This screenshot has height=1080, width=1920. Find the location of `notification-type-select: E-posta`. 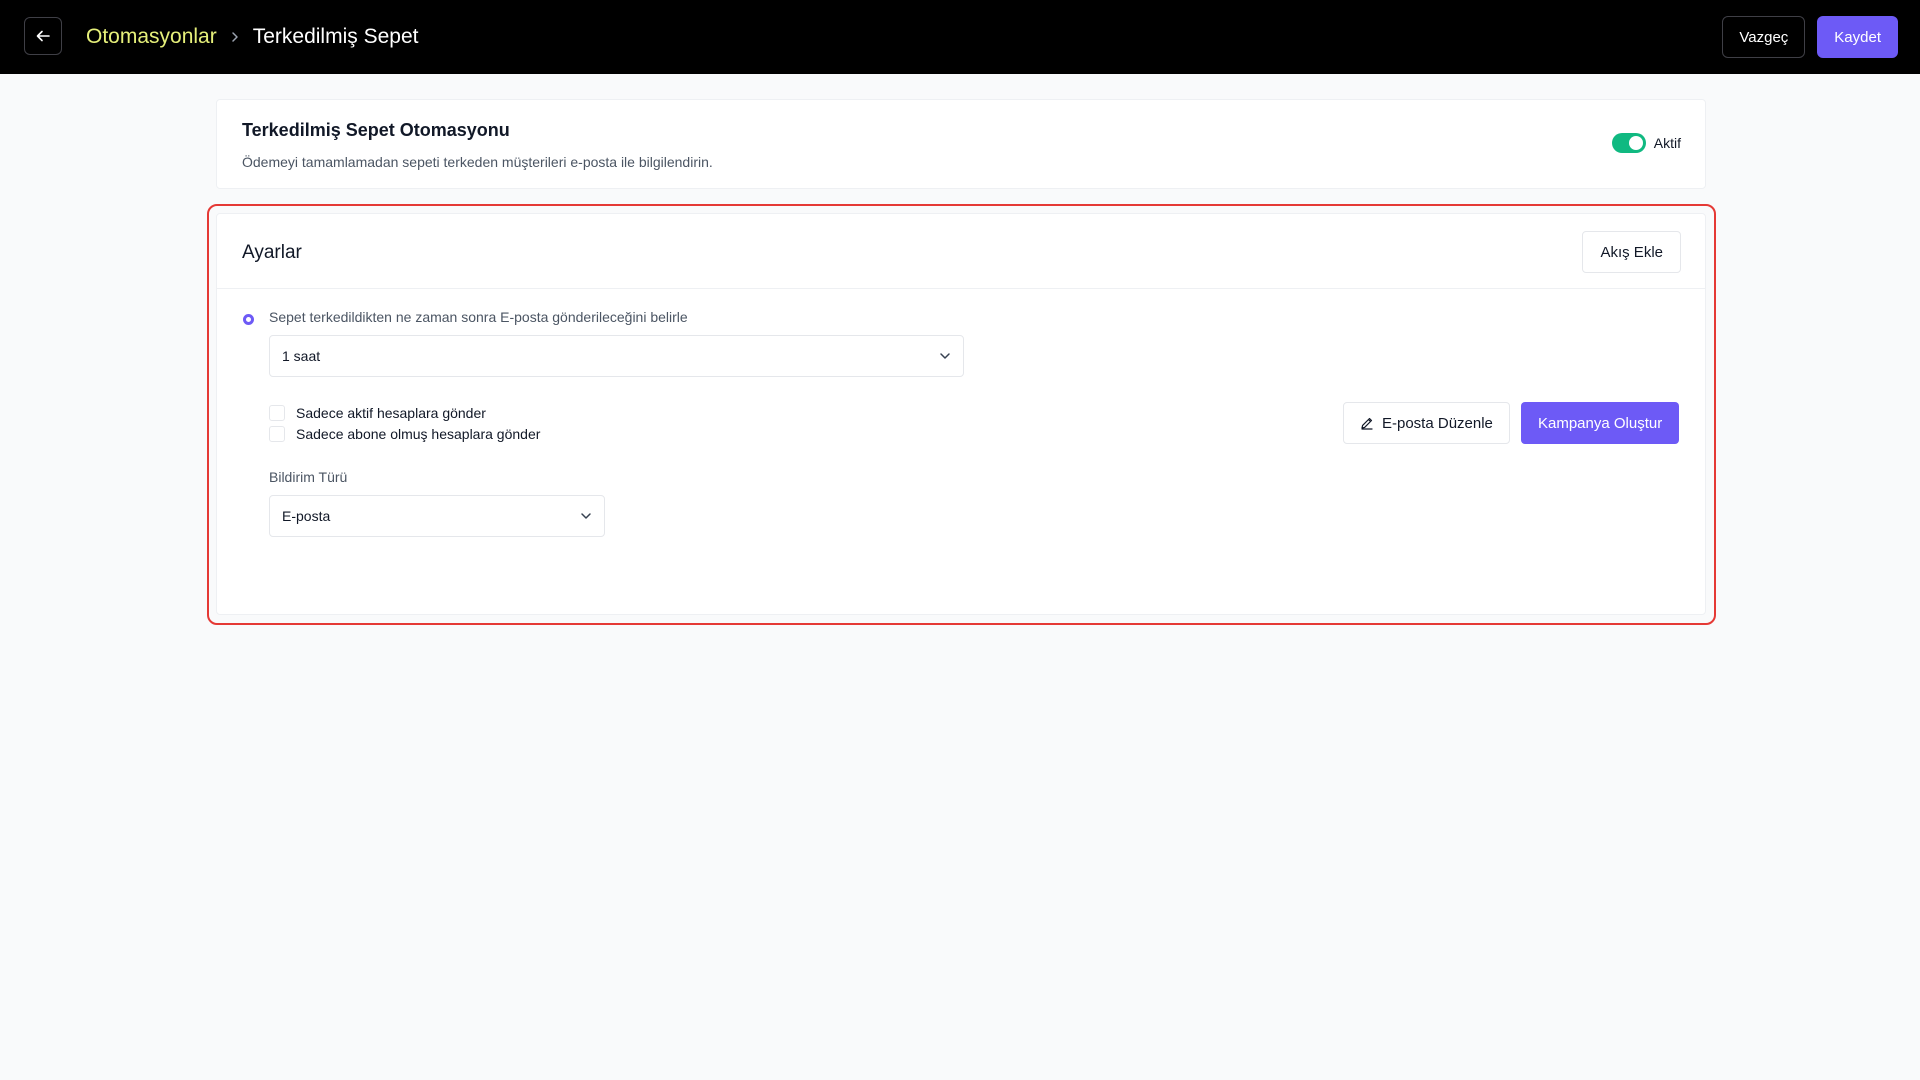

notification-type-select: E-posta is located at coordinates (437, 516).